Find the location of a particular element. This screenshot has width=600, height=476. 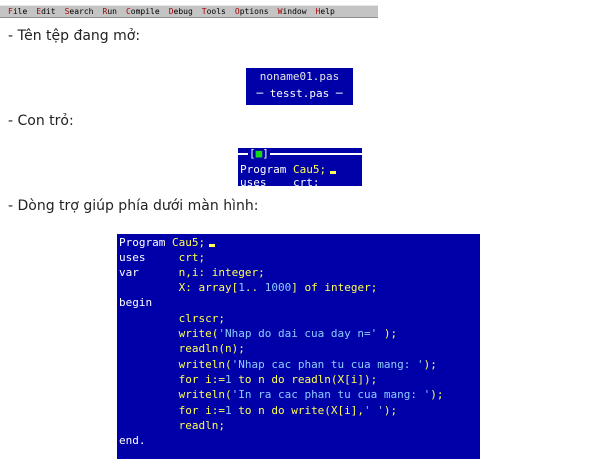

menu-label: earch is located at coordinates (81, 11).